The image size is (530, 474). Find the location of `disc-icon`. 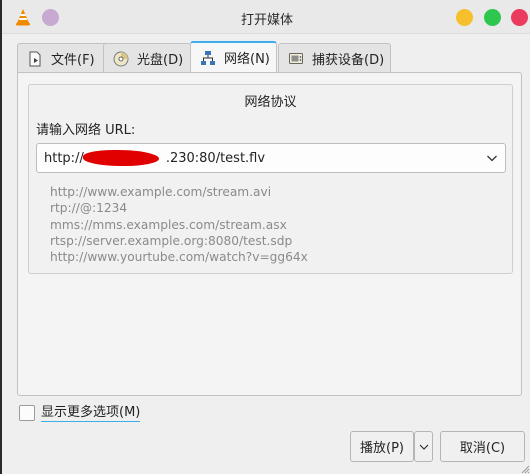

disc-icon is located at coordinates (121, 58).